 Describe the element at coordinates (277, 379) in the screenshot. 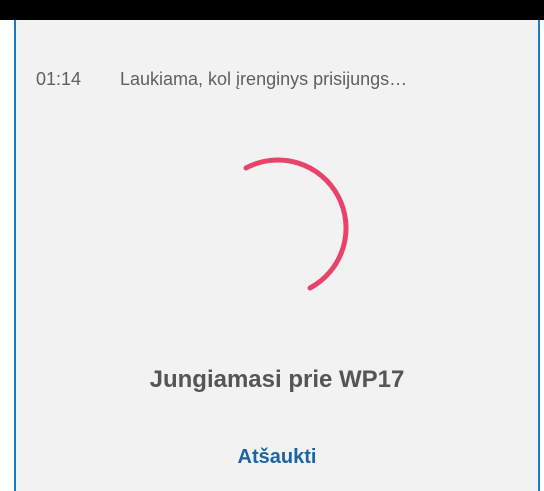

I see `connecting-title: Jungiamasi prie WP17` at that location.